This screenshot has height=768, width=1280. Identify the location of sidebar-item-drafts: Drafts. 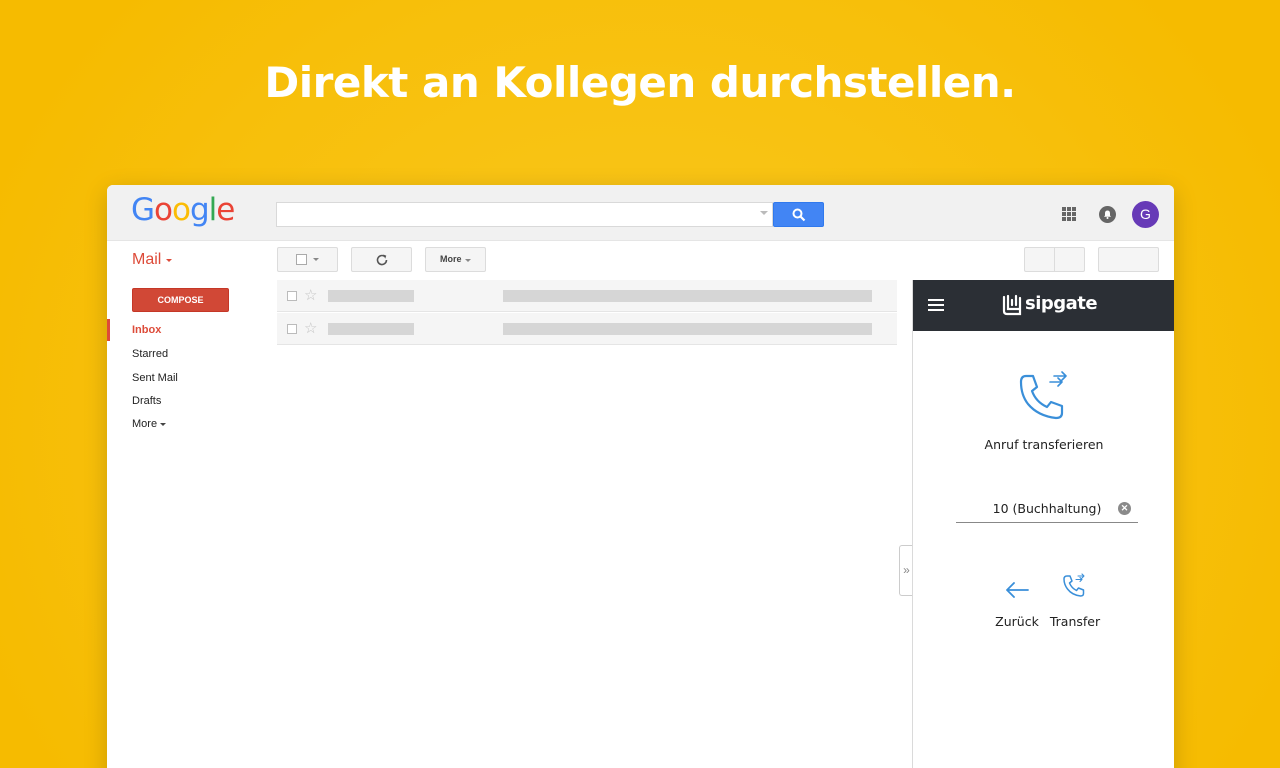
(146, 401).